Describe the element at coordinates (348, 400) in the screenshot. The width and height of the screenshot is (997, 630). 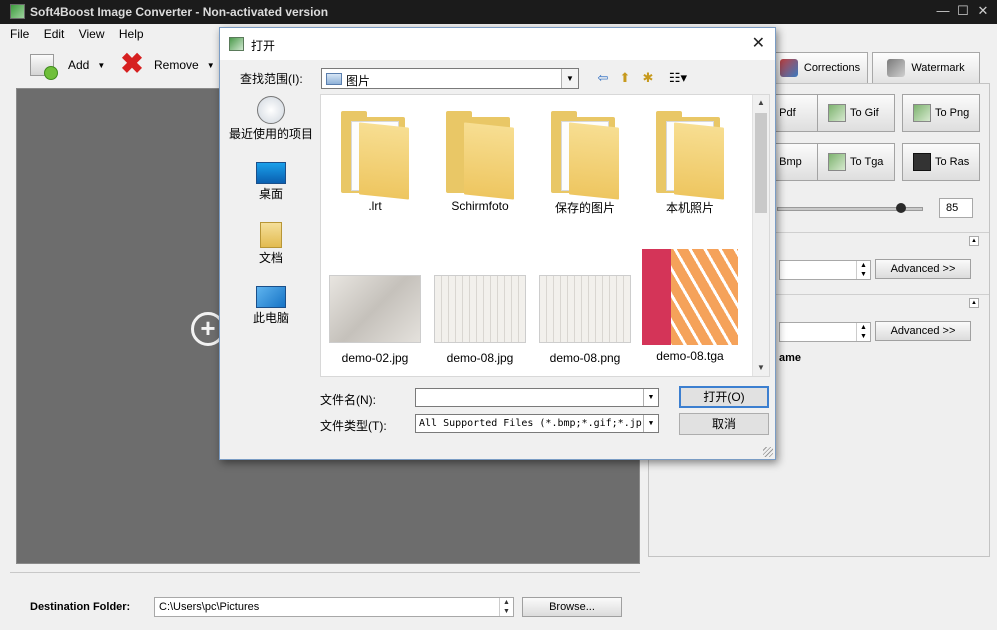
I see `file-name-label: 文件名(N):` at that location.